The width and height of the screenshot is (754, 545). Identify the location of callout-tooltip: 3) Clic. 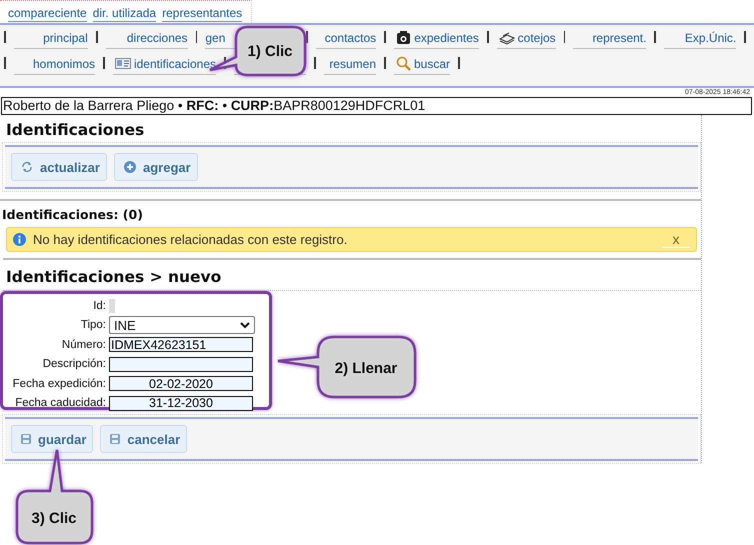
(54, 496).